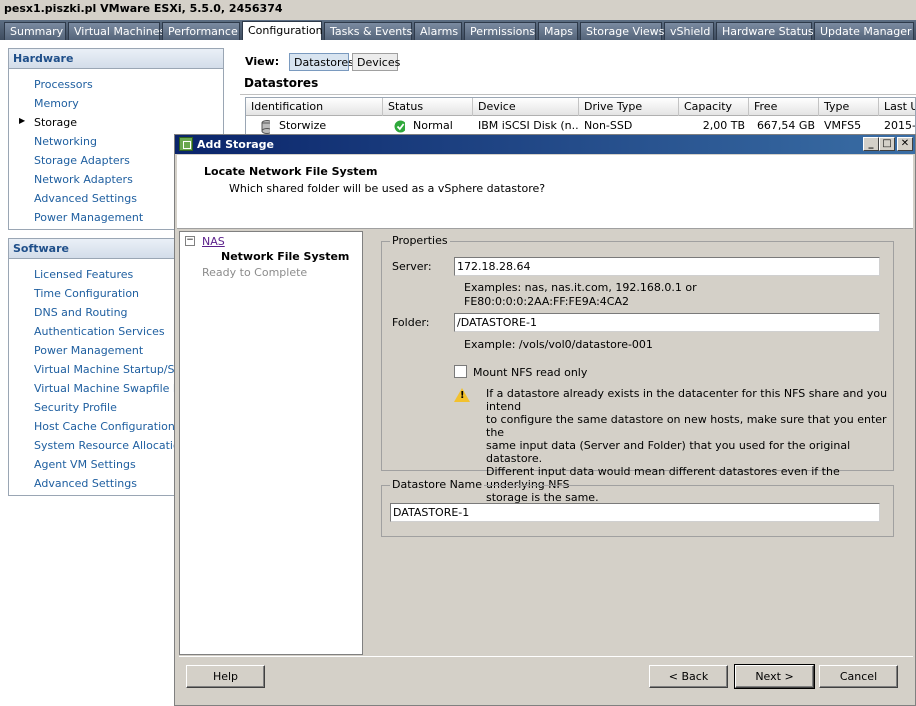 The width and height of the screenshot is (916, 706). What do you see at coordinates (116, 122) in the screenshot?
I see `hardware-item-storage: ▶ Storage` at bounding box center [116, 122].